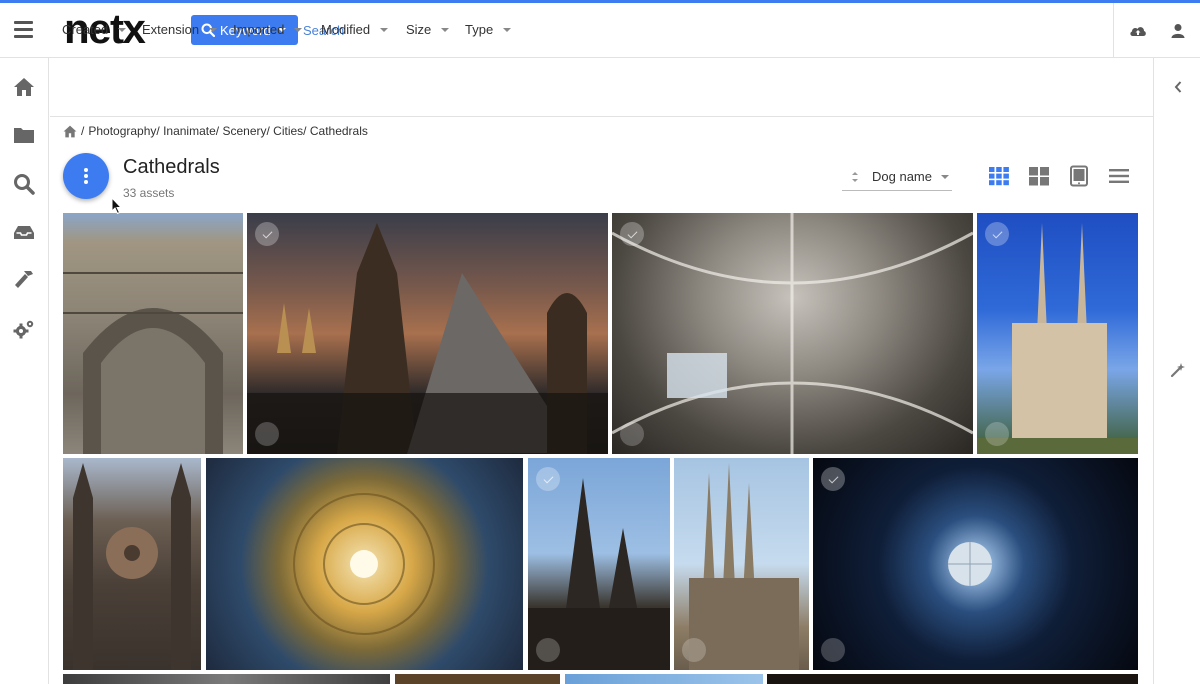 Image resolution: width=1200 pixels, height=684 pixels. I want to click on breadcrumb-cities: Cities/, so click(289, 131).